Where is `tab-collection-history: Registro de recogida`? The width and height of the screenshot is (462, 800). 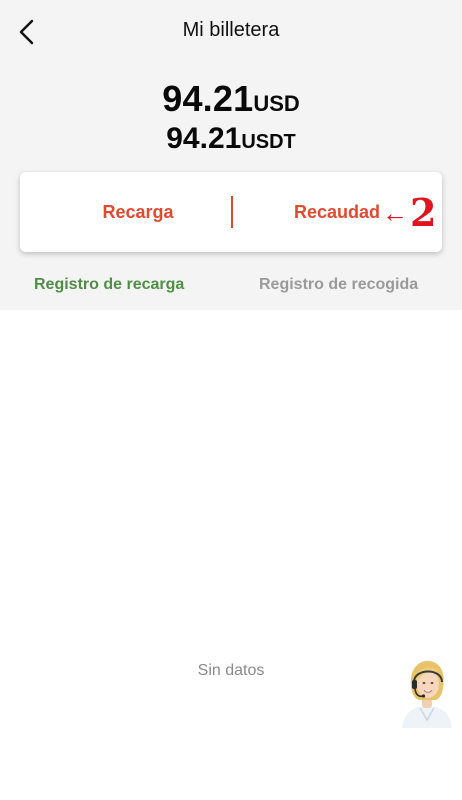 tab-collection-history: Registro de recogida is located at coordinates (338, 285).